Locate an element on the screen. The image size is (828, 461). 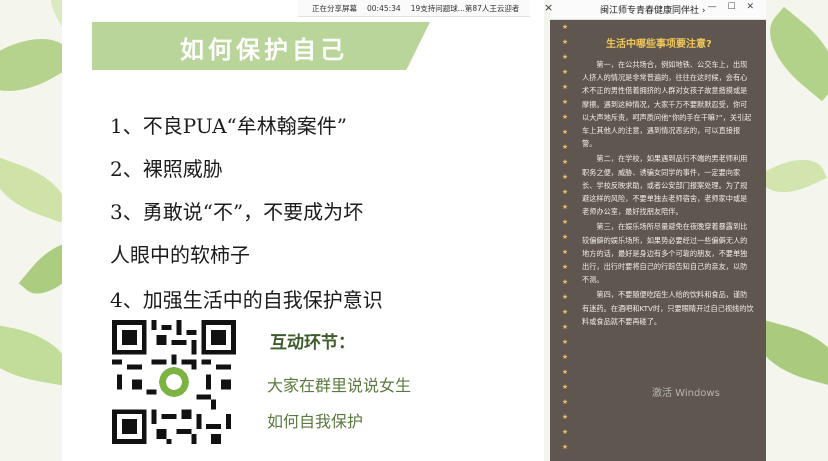
bullet-point-3-cont: 人眼中的软柿子 is located at coordinates (180, 255).